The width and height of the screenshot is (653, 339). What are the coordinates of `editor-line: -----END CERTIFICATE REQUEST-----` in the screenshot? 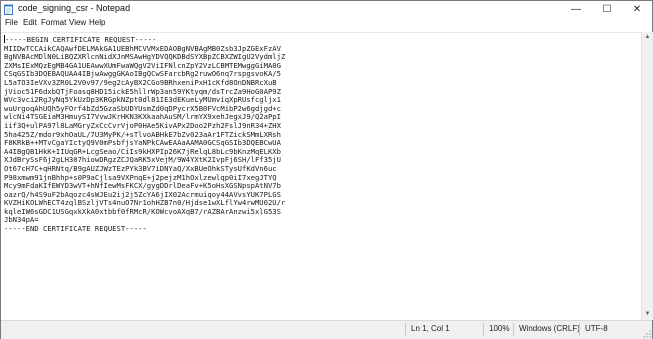 It's located at (75, 229).